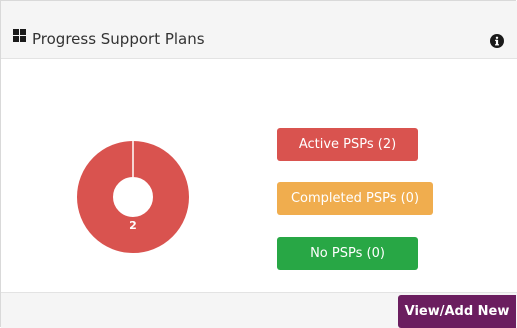  What do you see at coordinates (133, 197) in the screenshot?
I see `psp-donut-chart: 2` at bounding box center [133, 197].